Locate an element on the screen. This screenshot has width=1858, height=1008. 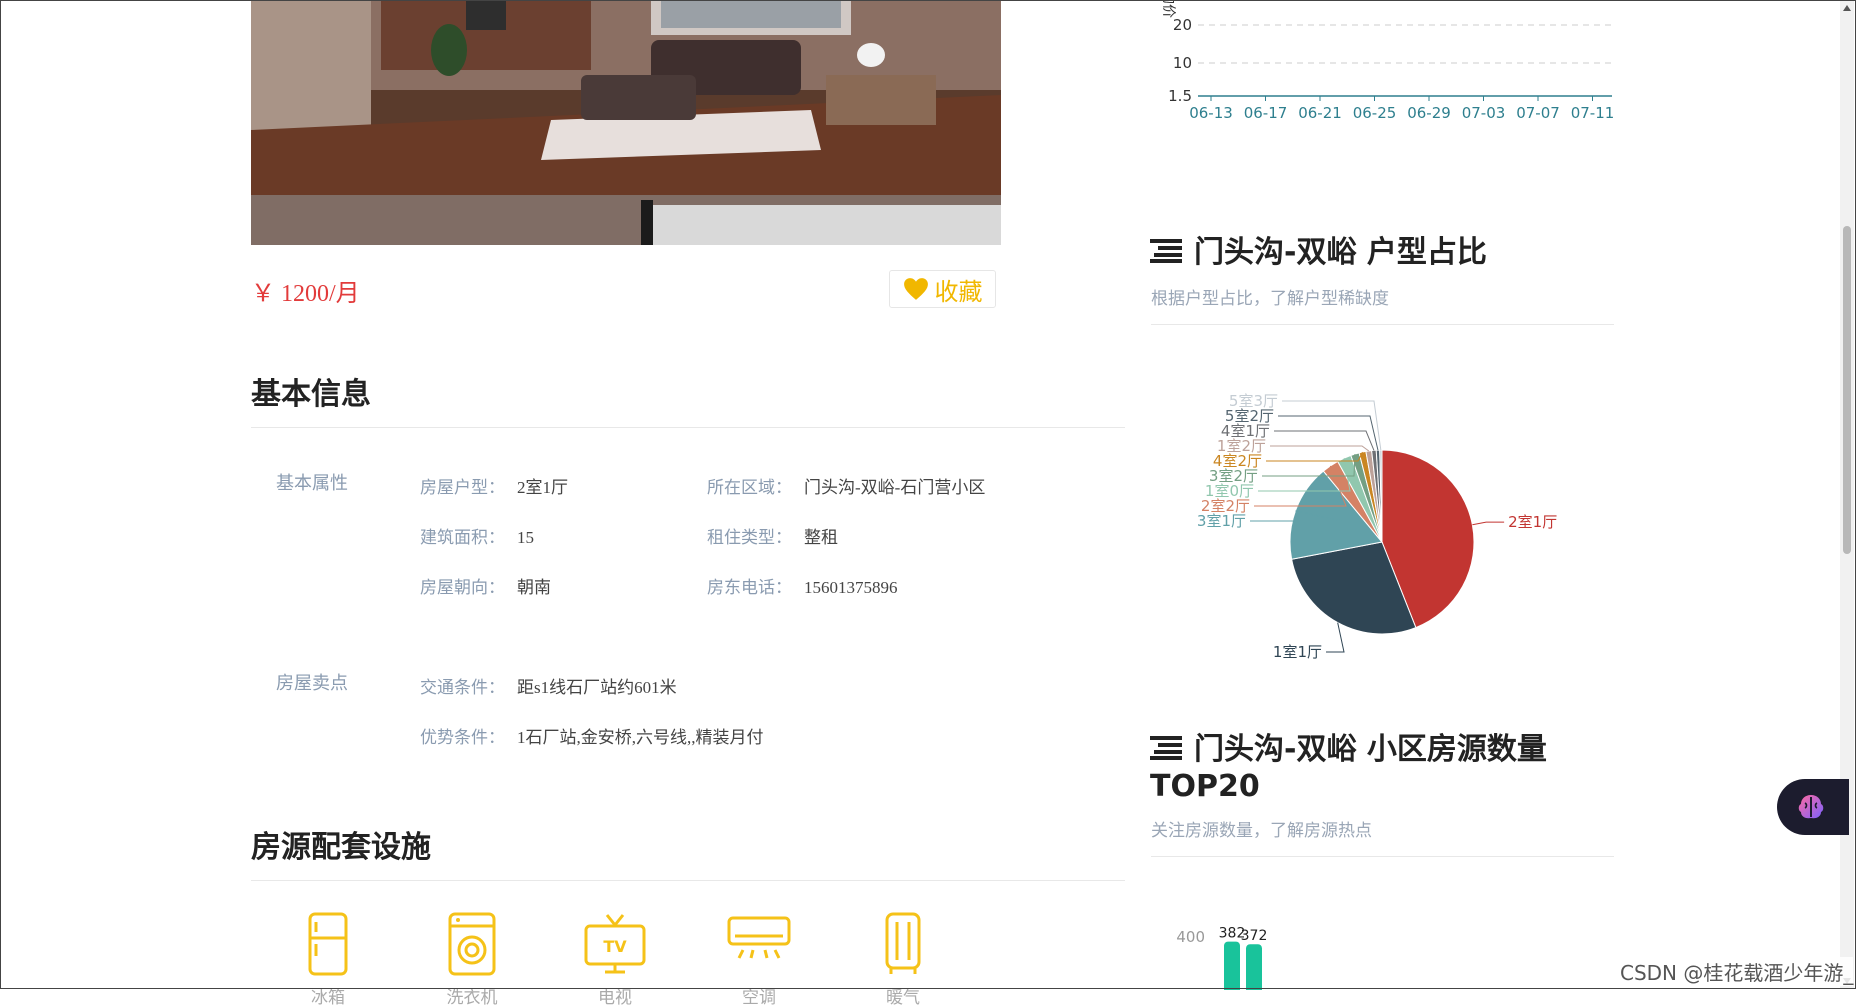
attr-row: 房东电话： 15601375896 is located at coordinates (802, 585).